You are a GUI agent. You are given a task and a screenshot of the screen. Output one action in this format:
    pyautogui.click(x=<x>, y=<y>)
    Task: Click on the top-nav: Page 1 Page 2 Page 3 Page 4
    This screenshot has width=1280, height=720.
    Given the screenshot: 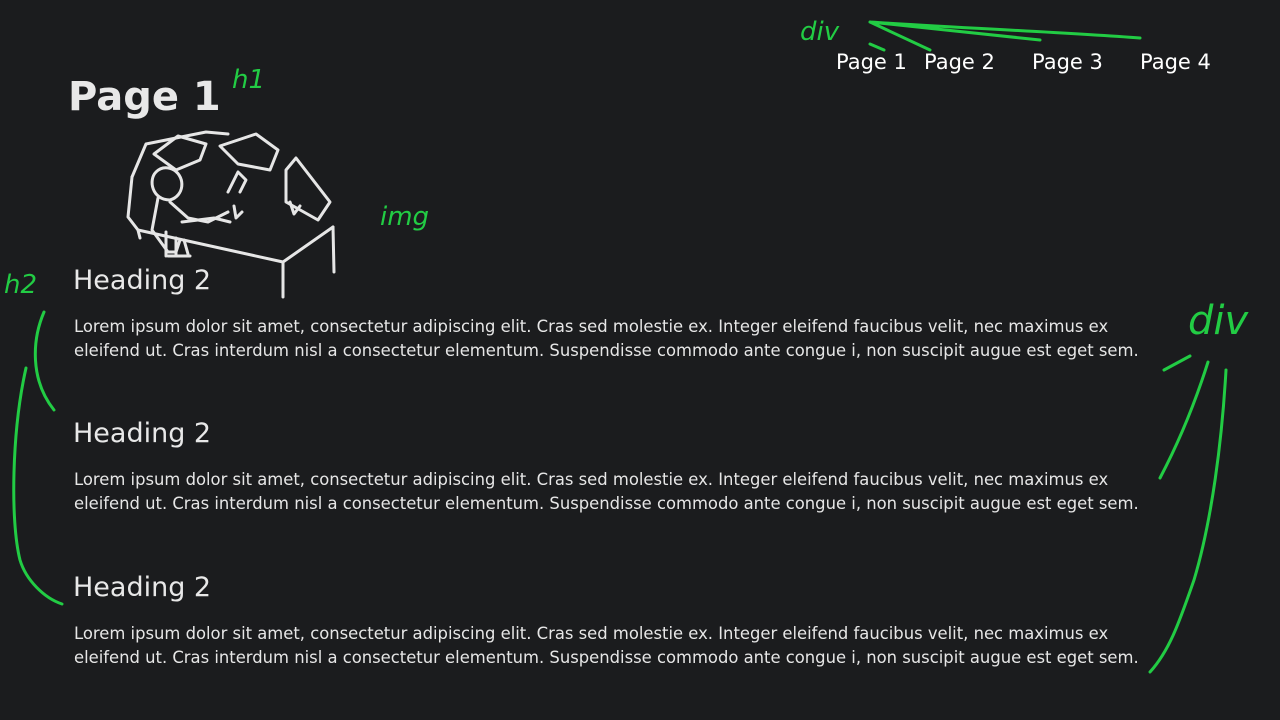 What is the action you would take?
    pyautogui.click(x=1036, y=62)
    